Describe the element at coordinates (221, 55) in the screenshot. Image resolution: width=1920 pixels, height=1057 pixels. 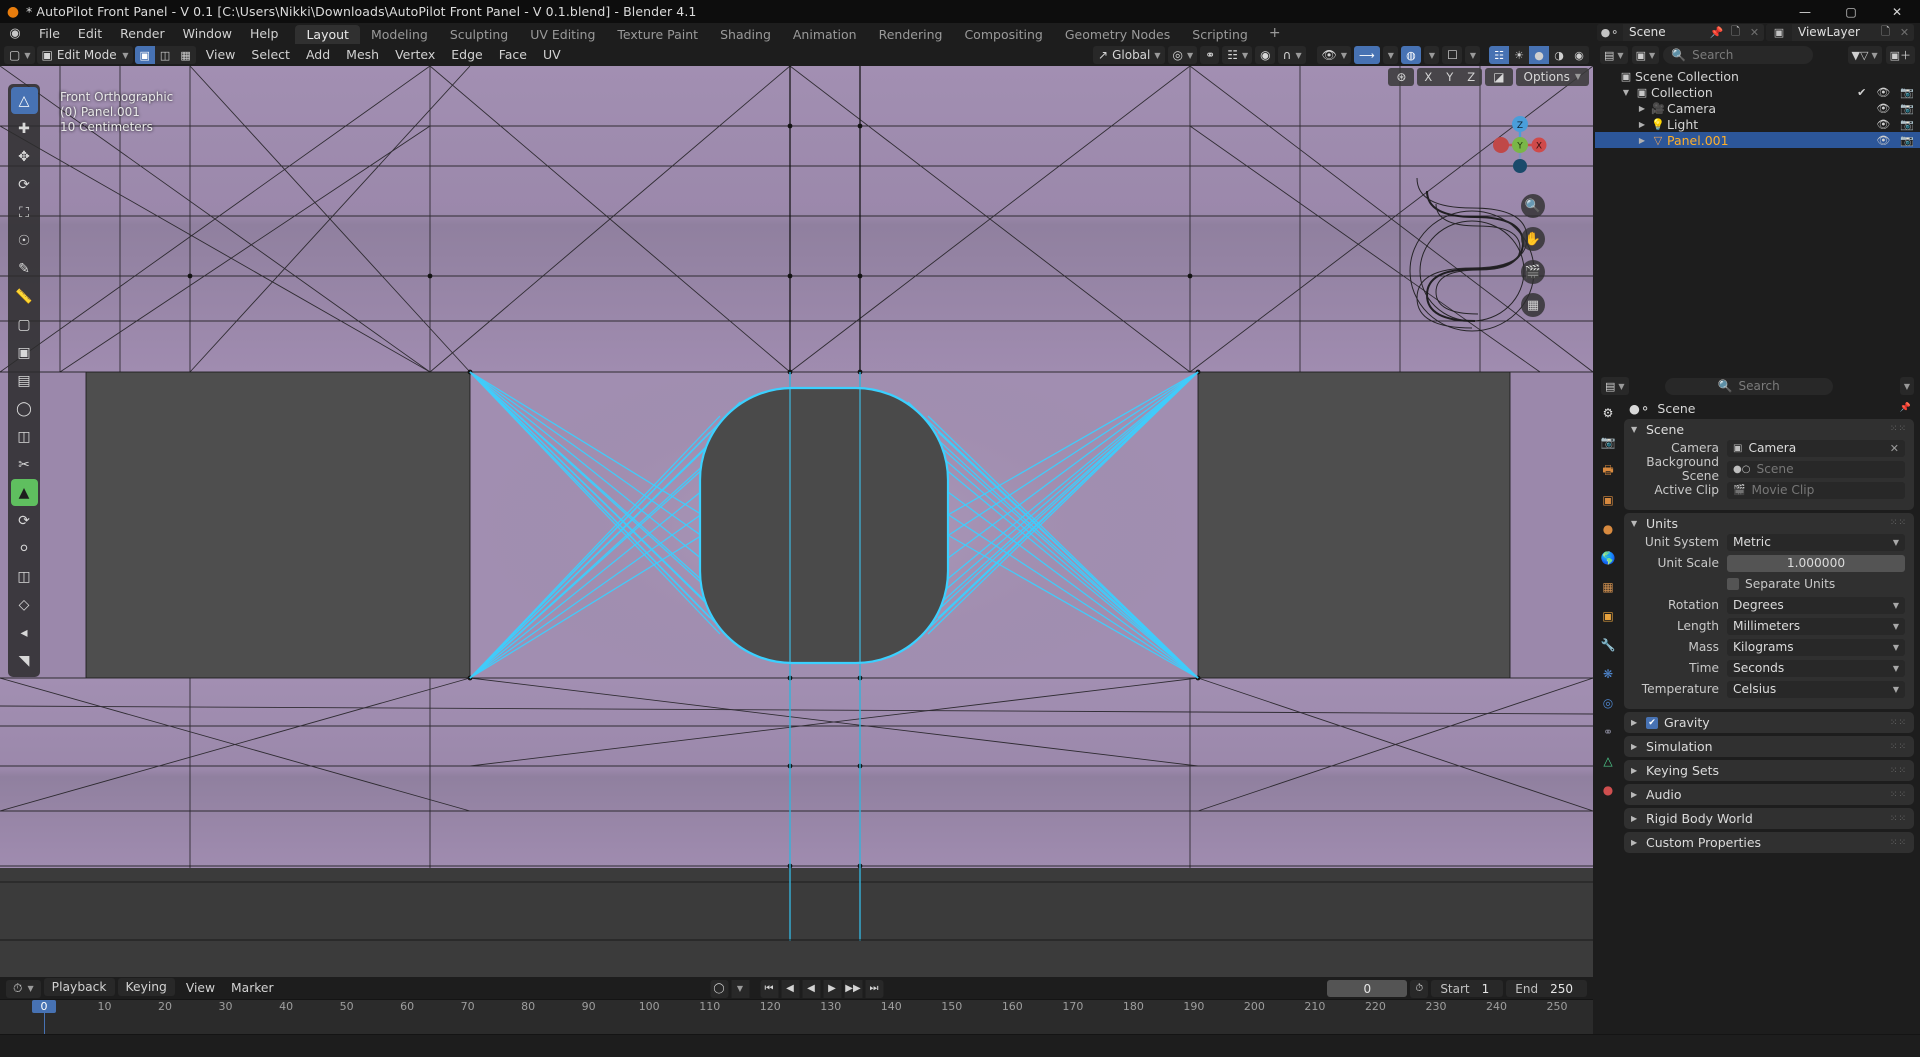
I see `viewport-menu-view: View` at that location.